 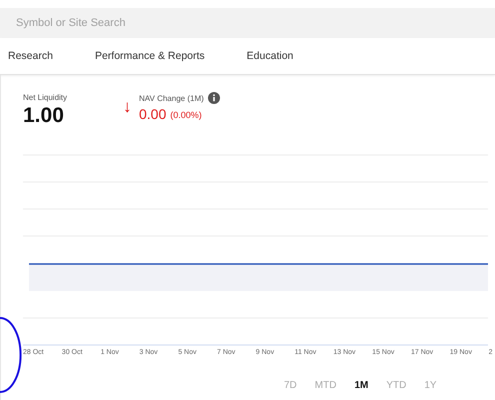 What do you see at coordinates (247, 23) in the screenshot?
I see `search-field: Symbol or Site Search` at bounding box center [247, 23].